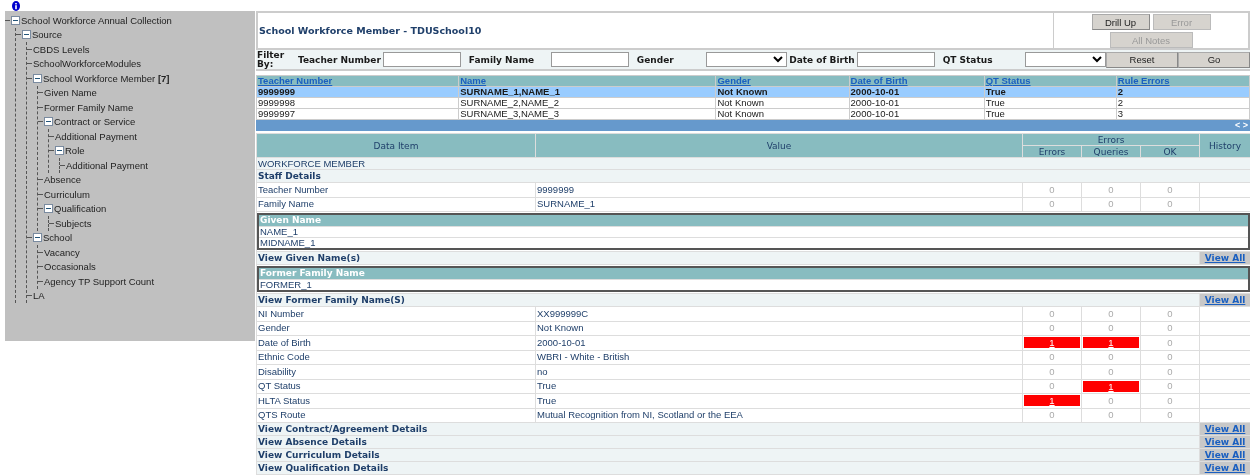 This screenshot has width=1250, height=475. Describe the element at coordinates (967, 59) in the screenshot. I see `filter-label: QT Status` at that location.